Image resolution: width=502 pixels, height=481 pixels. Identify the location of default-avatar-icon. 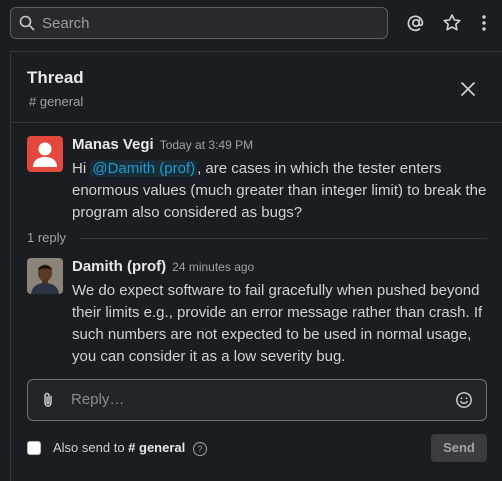
(45, 154).